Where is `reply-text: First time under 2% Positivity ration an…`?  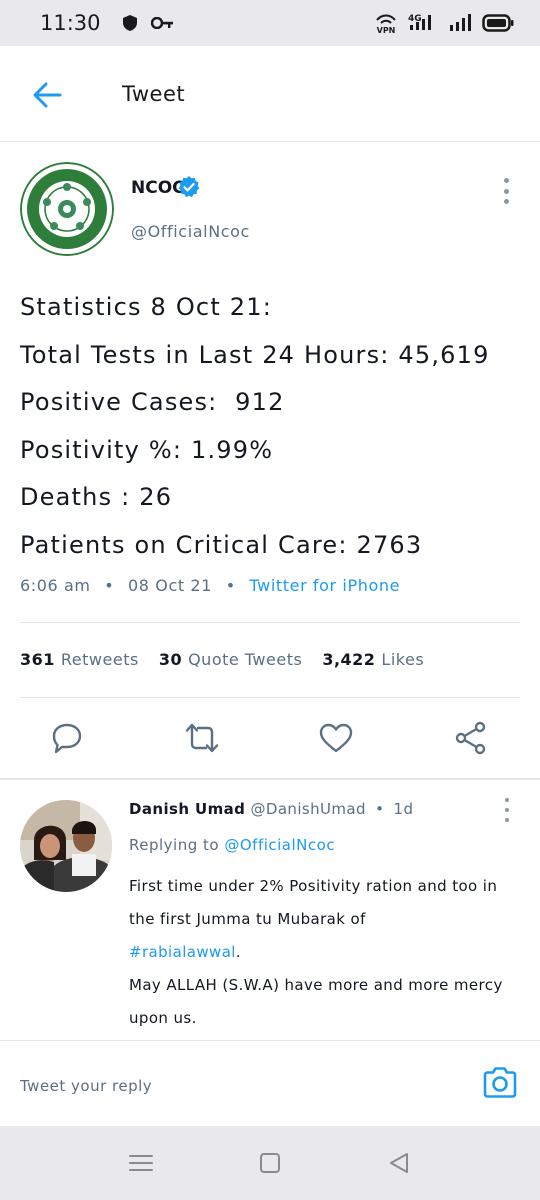
reply-text: First time under 2% Positivity ration an… is located at coordinates (324, 952).